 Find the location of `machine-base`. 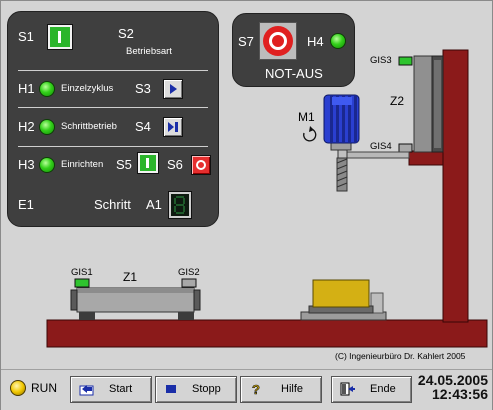

machine-base is located at coordinates (267, 333).